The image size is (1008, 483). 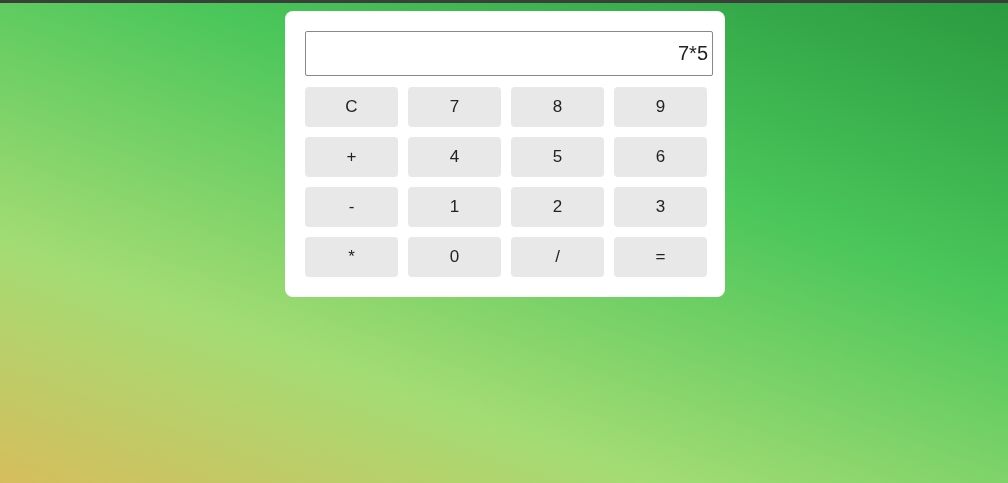 I want to click on calculator-key: 4, so click(x=454, y=157).